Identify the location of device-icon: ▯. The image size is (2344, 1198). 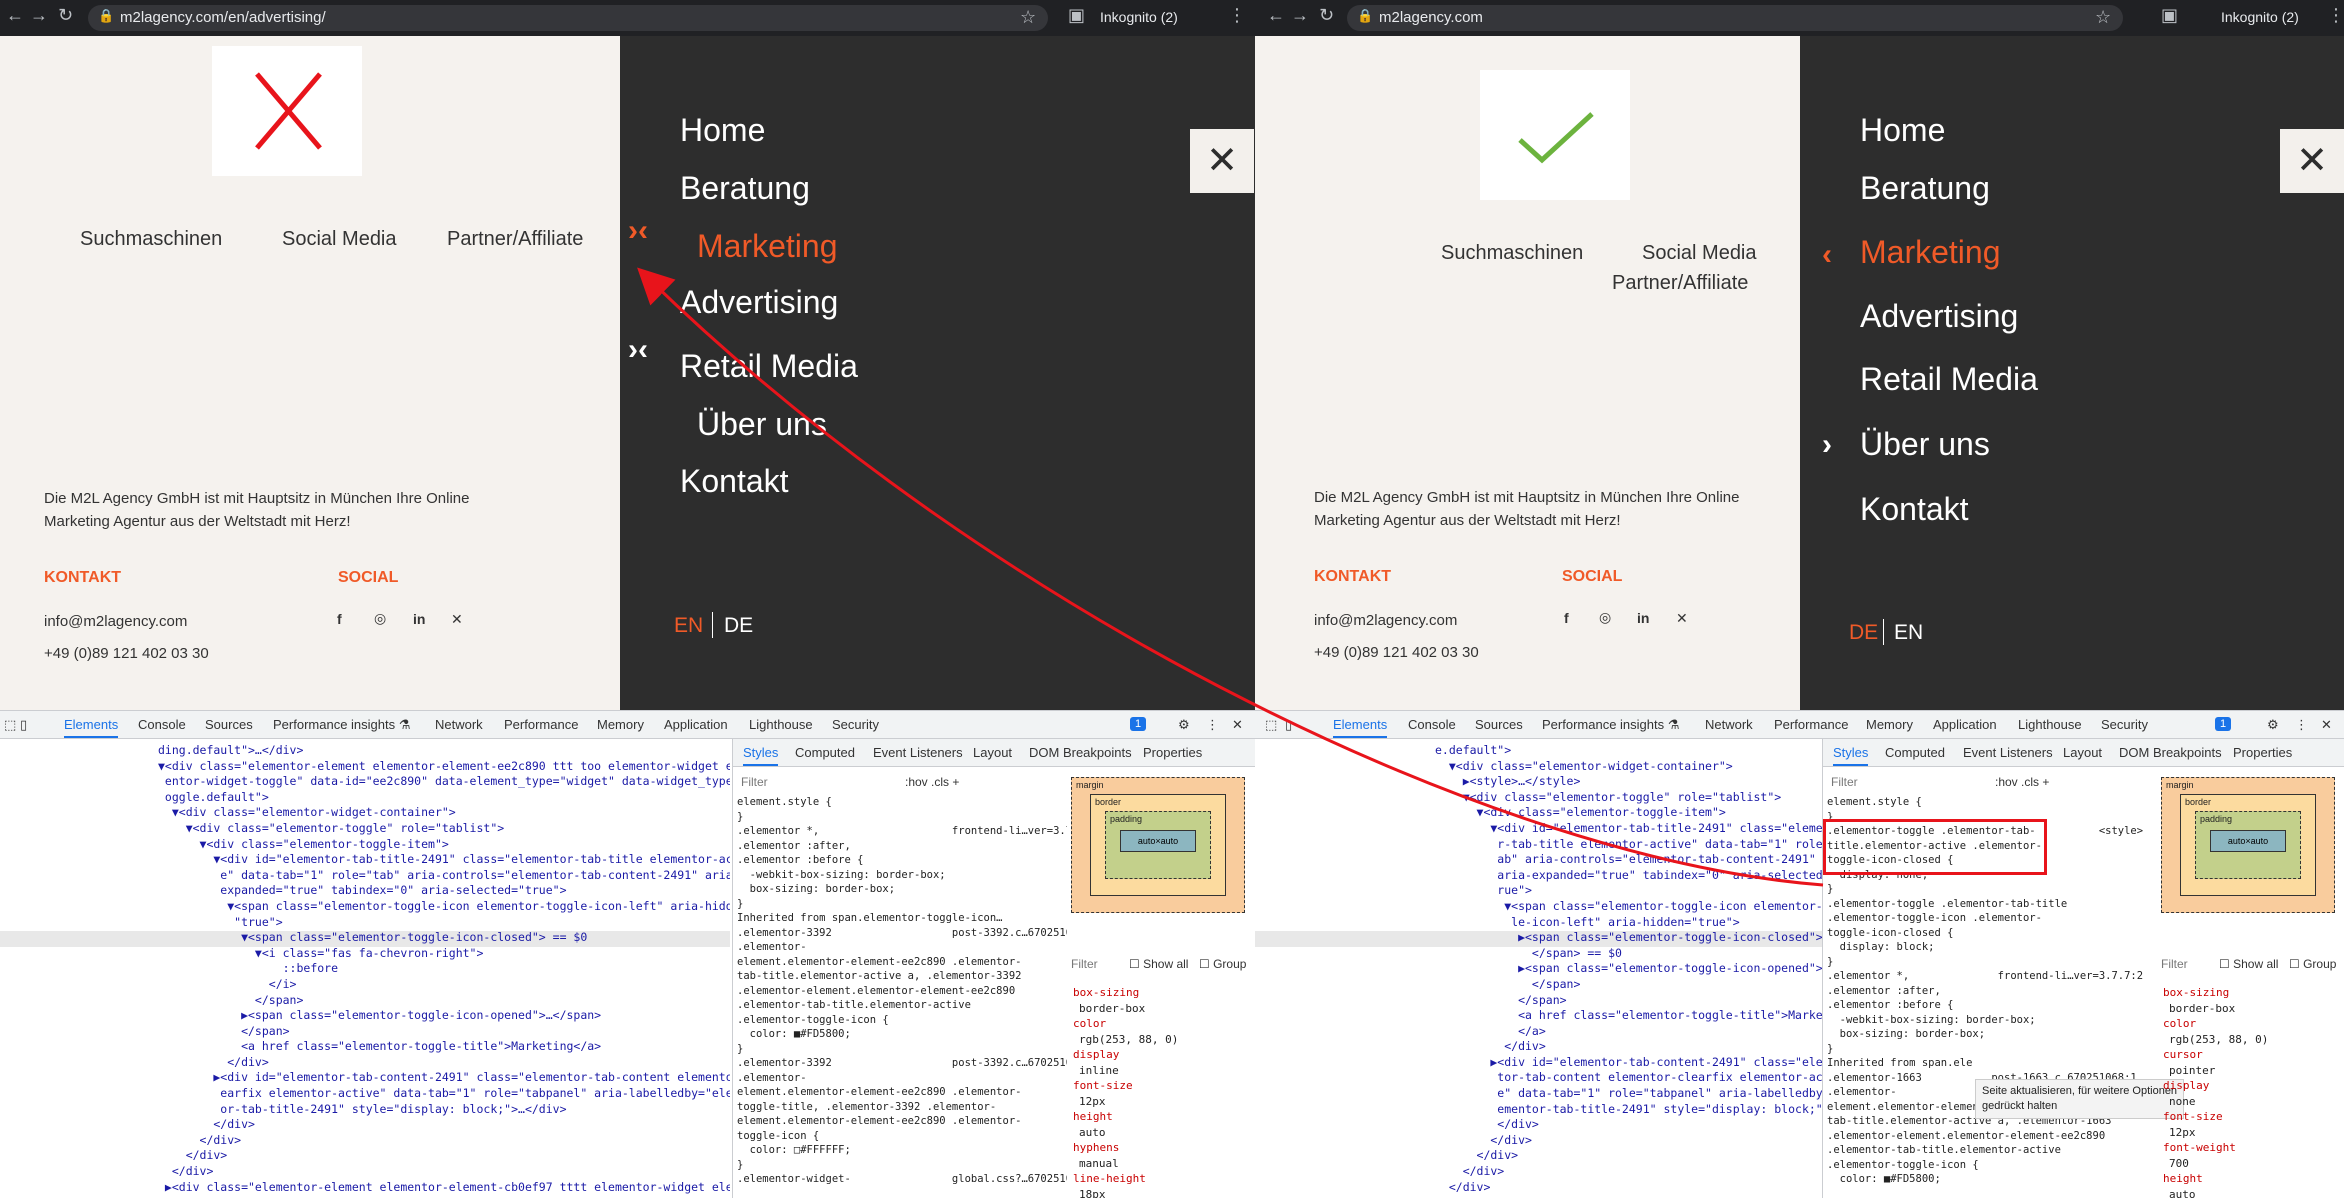
(23, 725).